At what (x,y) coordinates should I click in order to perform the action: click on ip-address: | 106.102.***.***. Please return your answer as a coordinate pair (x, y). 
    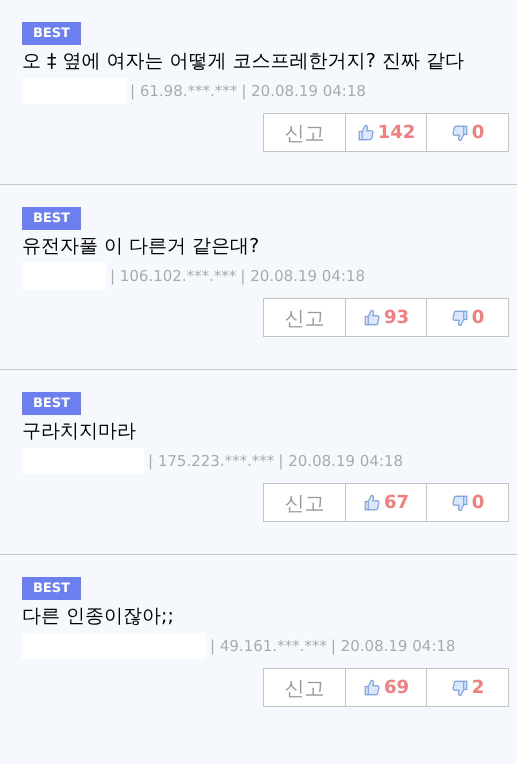
    Looking at the image, I should click on (173, 276).